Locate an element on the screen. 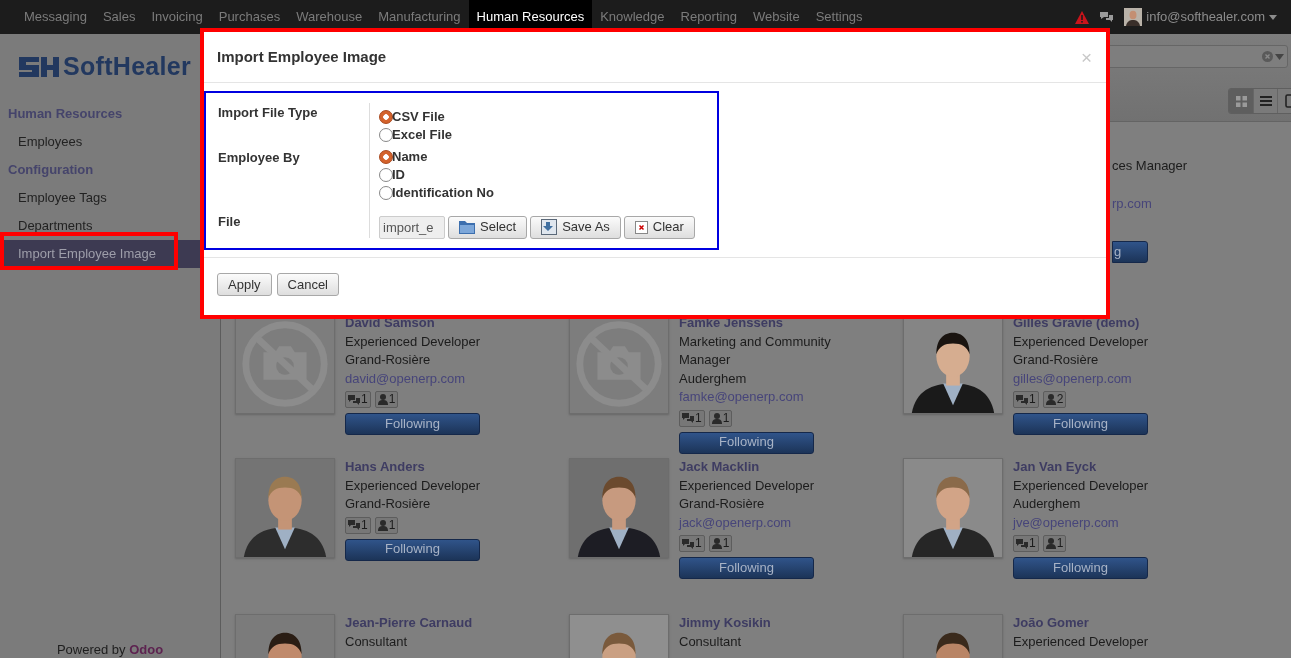 The image size is (1291, 658). odoo-link: Odoo is located at coordinates (146, 649).